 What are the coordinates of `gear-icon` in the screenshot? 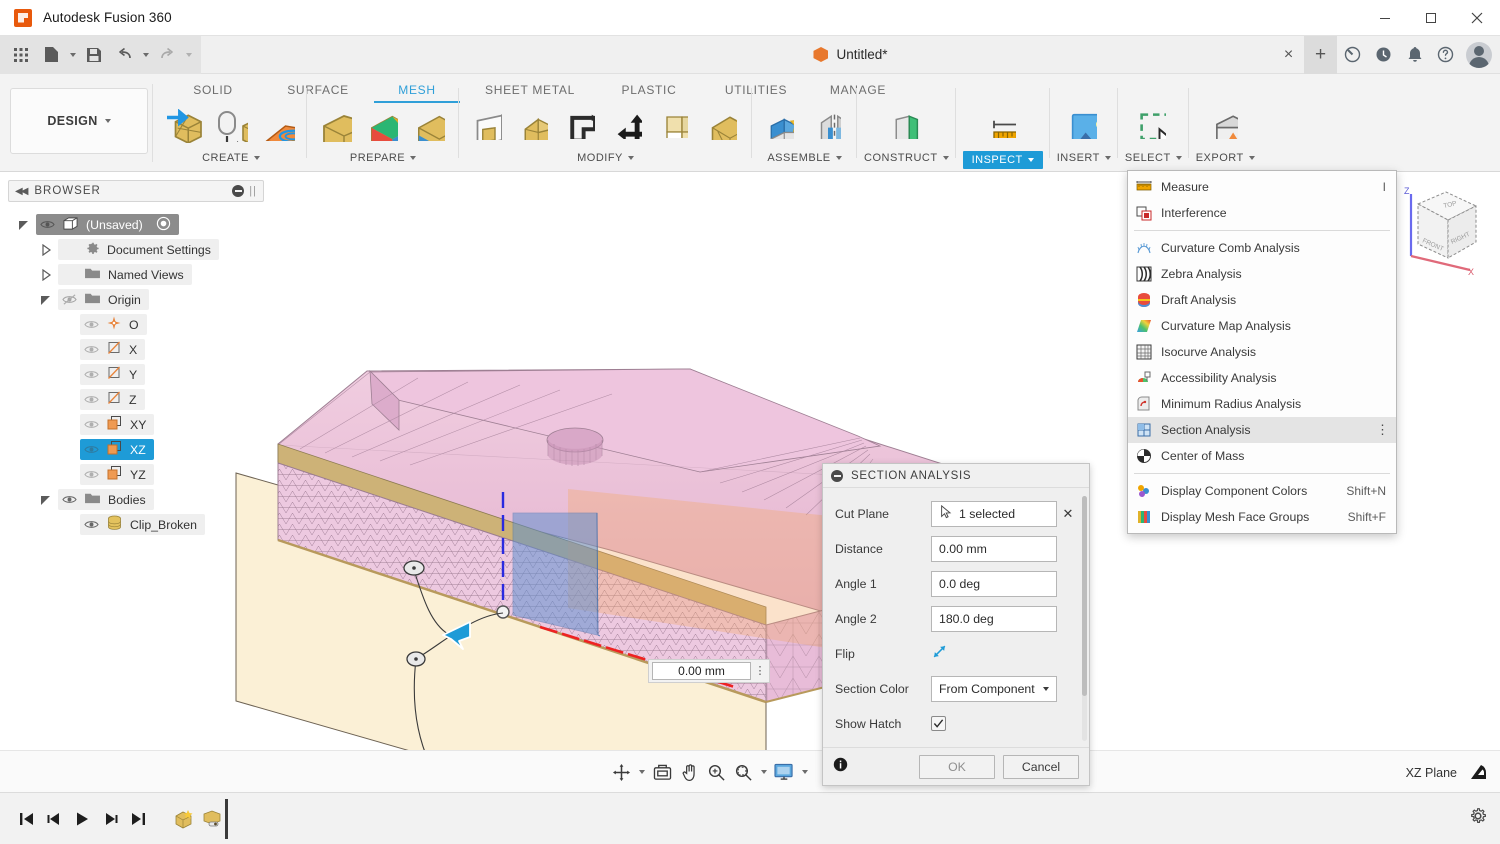 It's located at (1478, 818).